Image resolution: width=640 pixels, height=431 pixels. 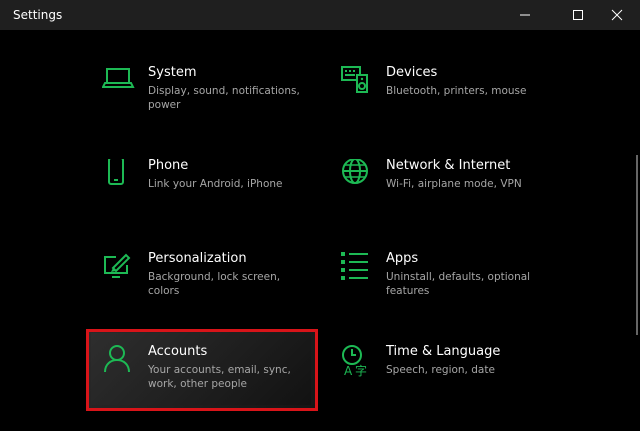 I want to click on tile-phone: Phone Link your Android, iPhone, so click(x=222, y=198).